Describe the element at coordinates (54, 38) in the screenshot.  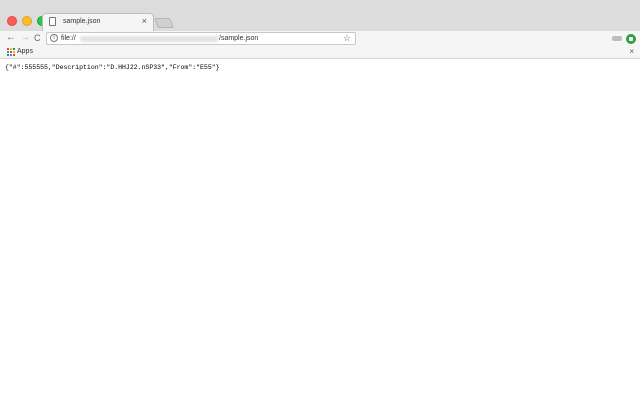
I see `info-icon: i` at that location.